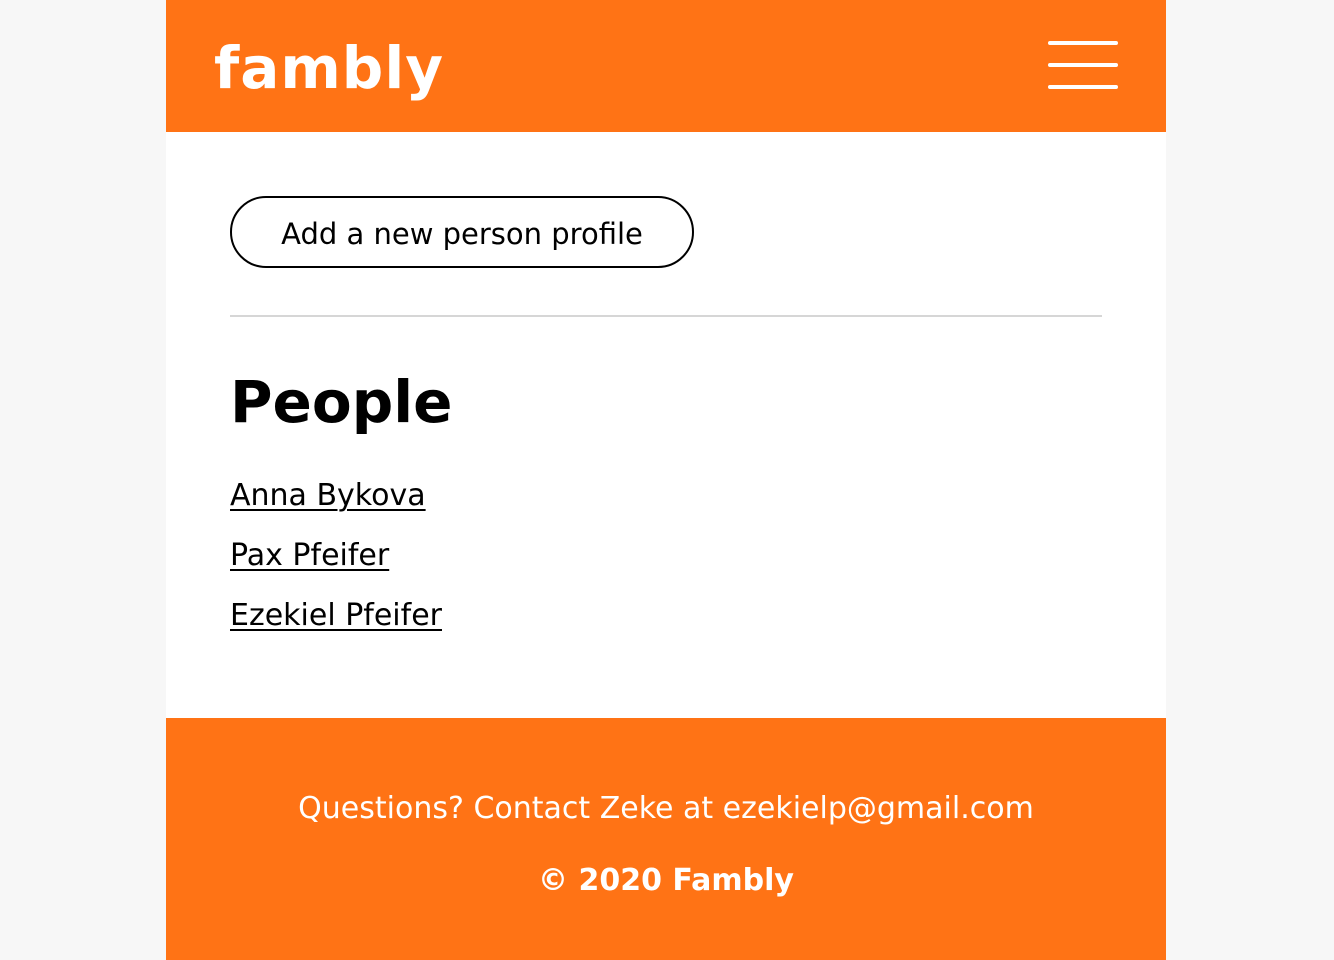  Describe the element at coordinates (666, 316) in the screenshot. I see `section-divider` at that location.